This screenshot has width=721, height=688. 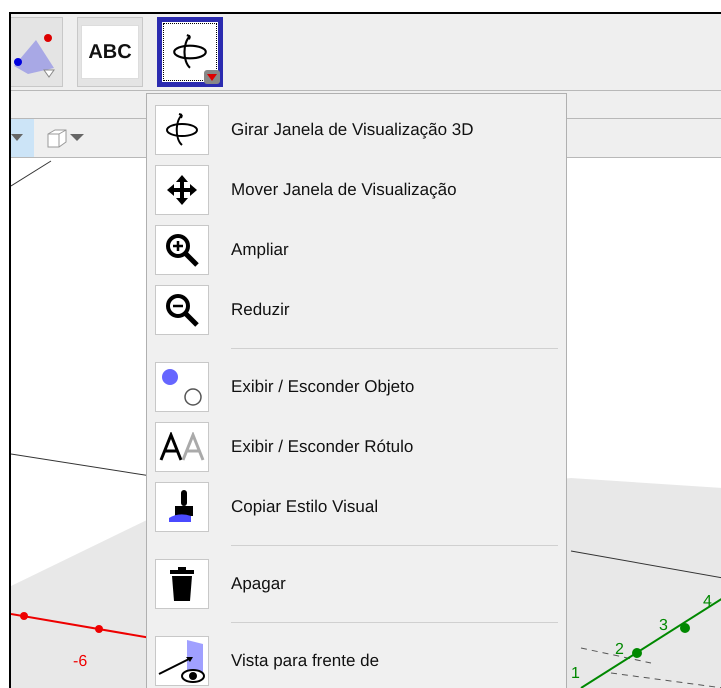 What do you see at coordinates (190, 52) in the screenshot?
I see `rotate-view-tool-button` at bounding box center [190, 52].